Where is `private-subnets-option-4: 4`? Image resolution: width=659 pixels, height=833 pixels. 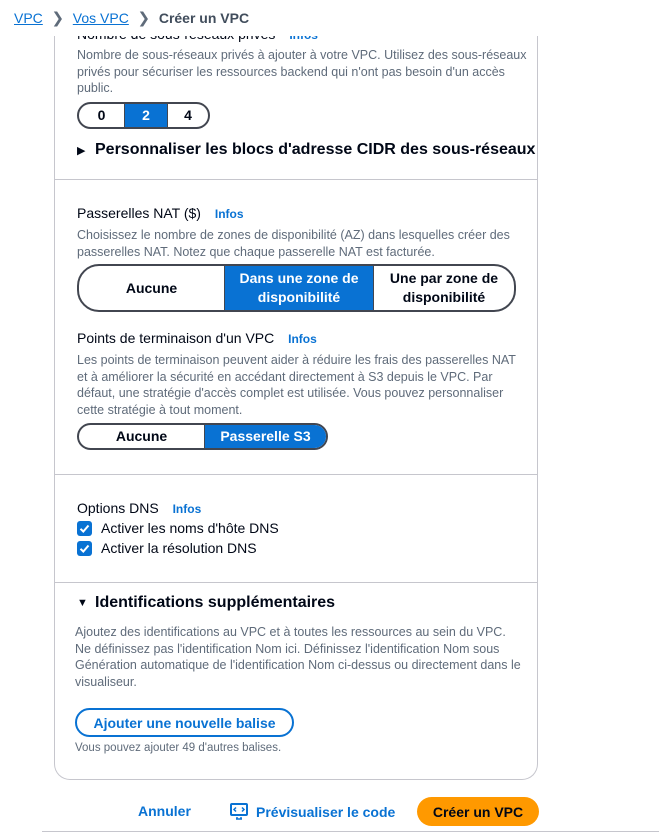
private-subnets-option-4: 4 is located at coordinates (187, 115).